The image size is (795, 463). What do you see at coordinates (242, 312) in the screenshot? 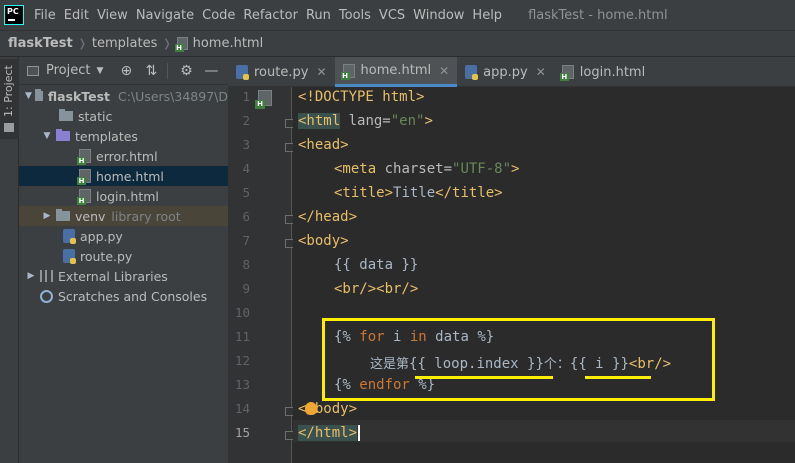
I see `line-number: 10` at bounding box center [242, 312].